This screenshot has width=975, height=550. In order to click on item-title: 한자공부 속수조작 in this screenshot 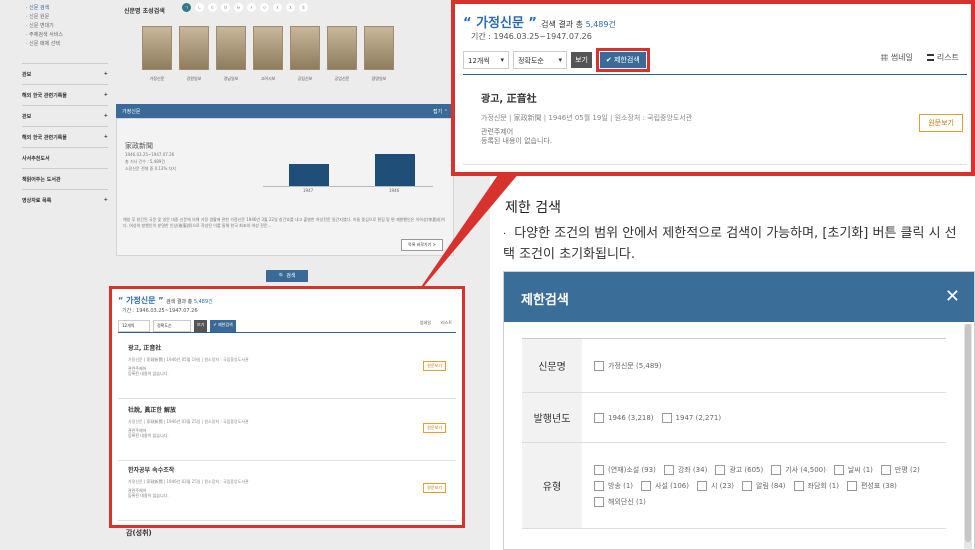, I will do `click(151, 469)`.